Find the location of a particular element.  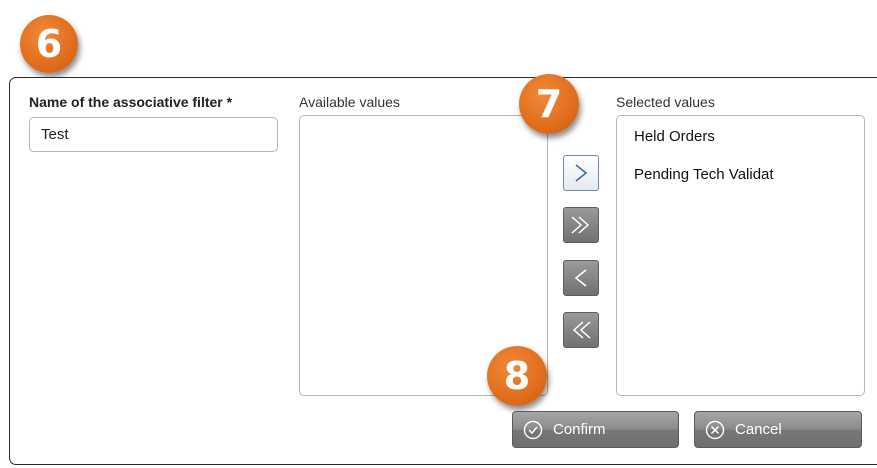

move-all-left-button is located at coordinates (581, 330).